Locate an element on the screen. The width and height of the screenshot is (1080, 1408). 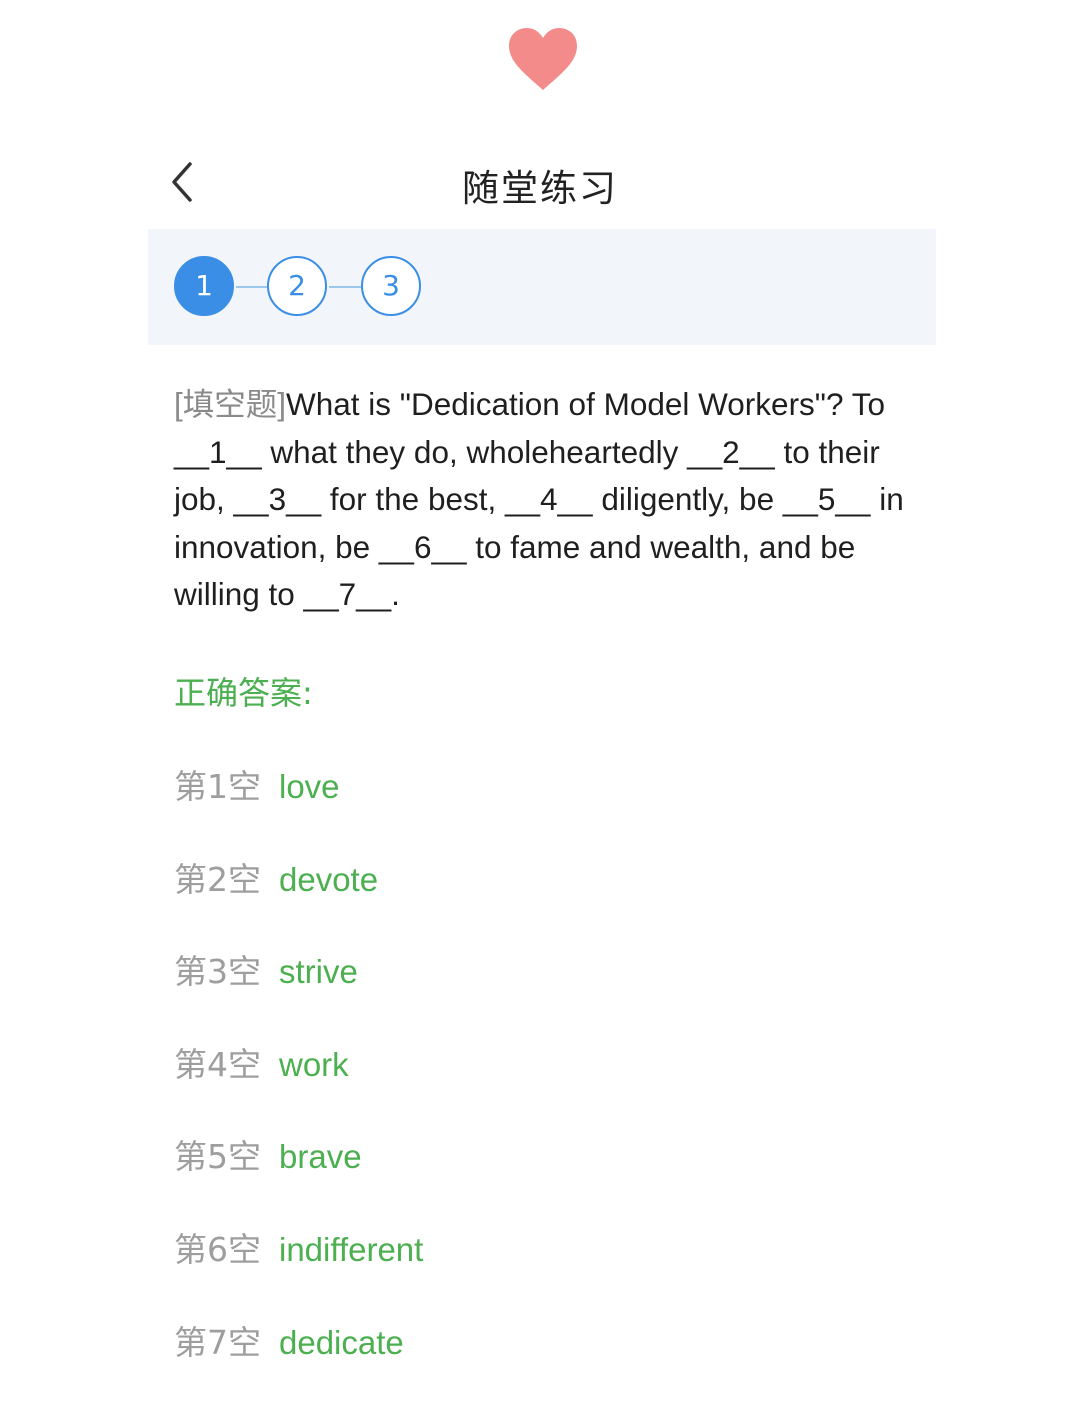
answer-item: 第5空 brave is located at coordinates (298, 1176).